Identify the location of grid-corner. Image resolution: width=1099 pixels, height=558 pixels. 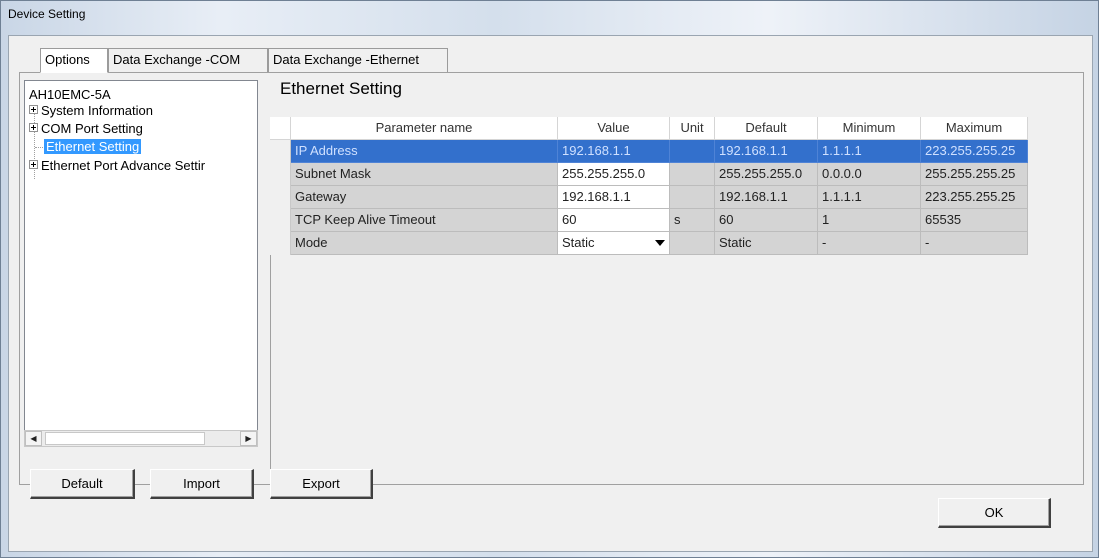
(280, 128).